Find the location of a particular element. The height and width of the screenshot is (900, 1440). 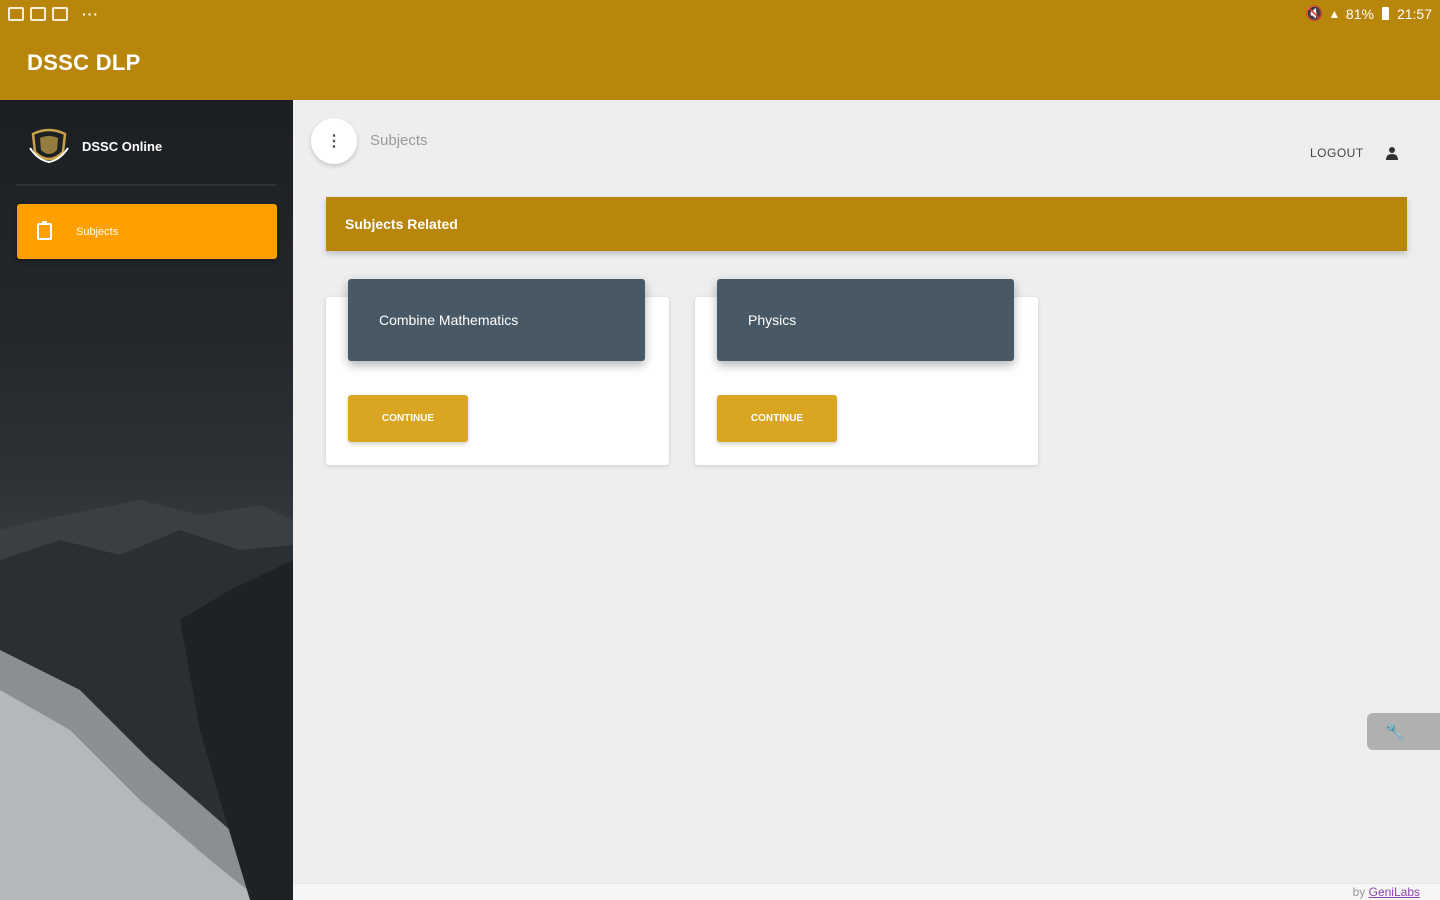

battery-icon is located at coordinates (1385, 13).